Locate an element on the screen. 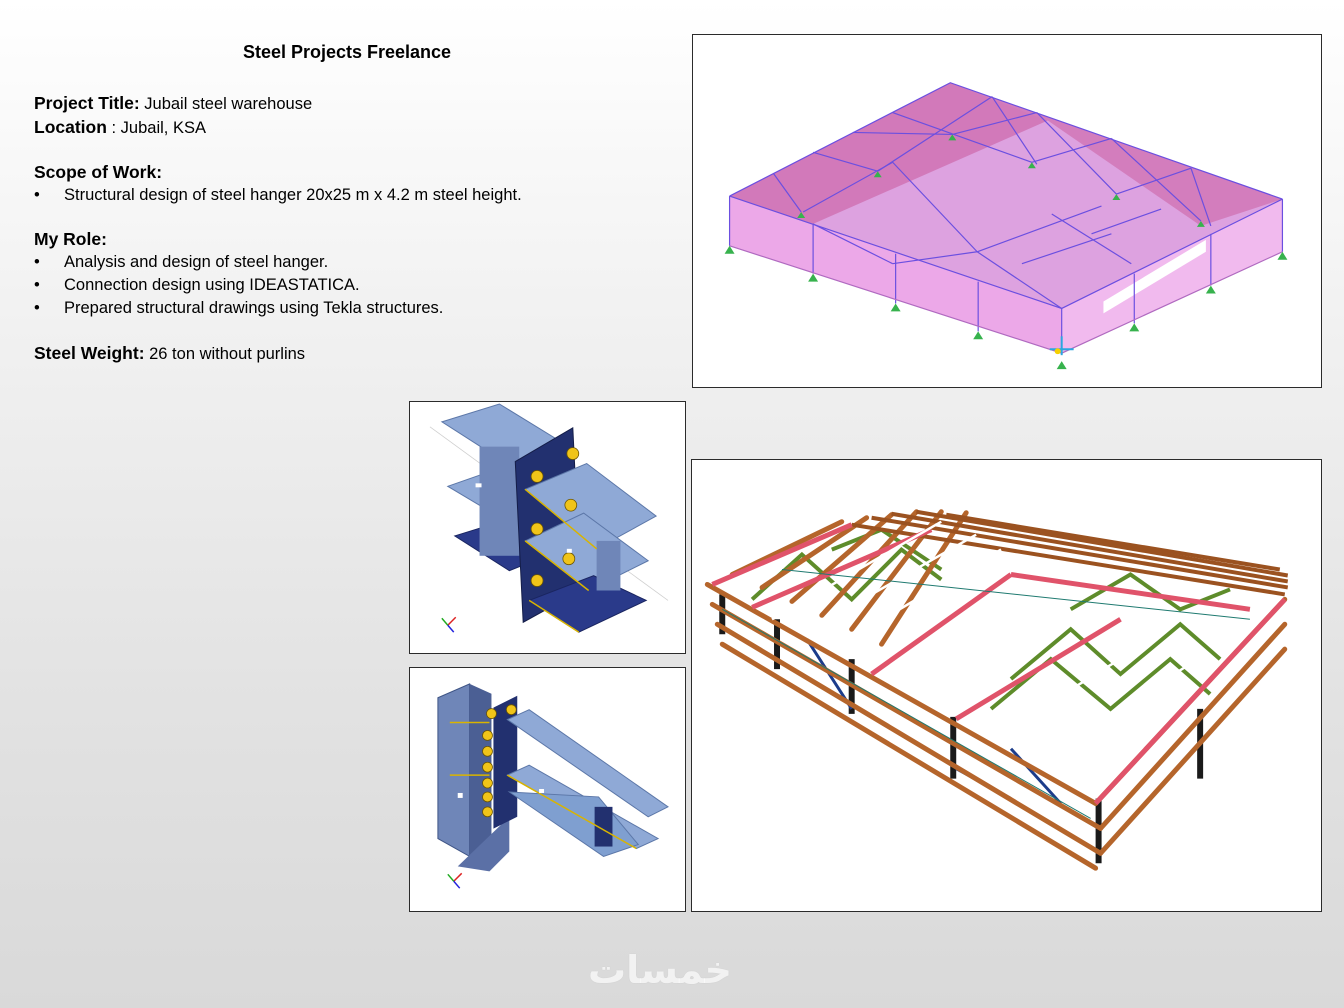 The image size is (1344, 1008). project-title-label: Project Title: is located at coordinates (87, 103).